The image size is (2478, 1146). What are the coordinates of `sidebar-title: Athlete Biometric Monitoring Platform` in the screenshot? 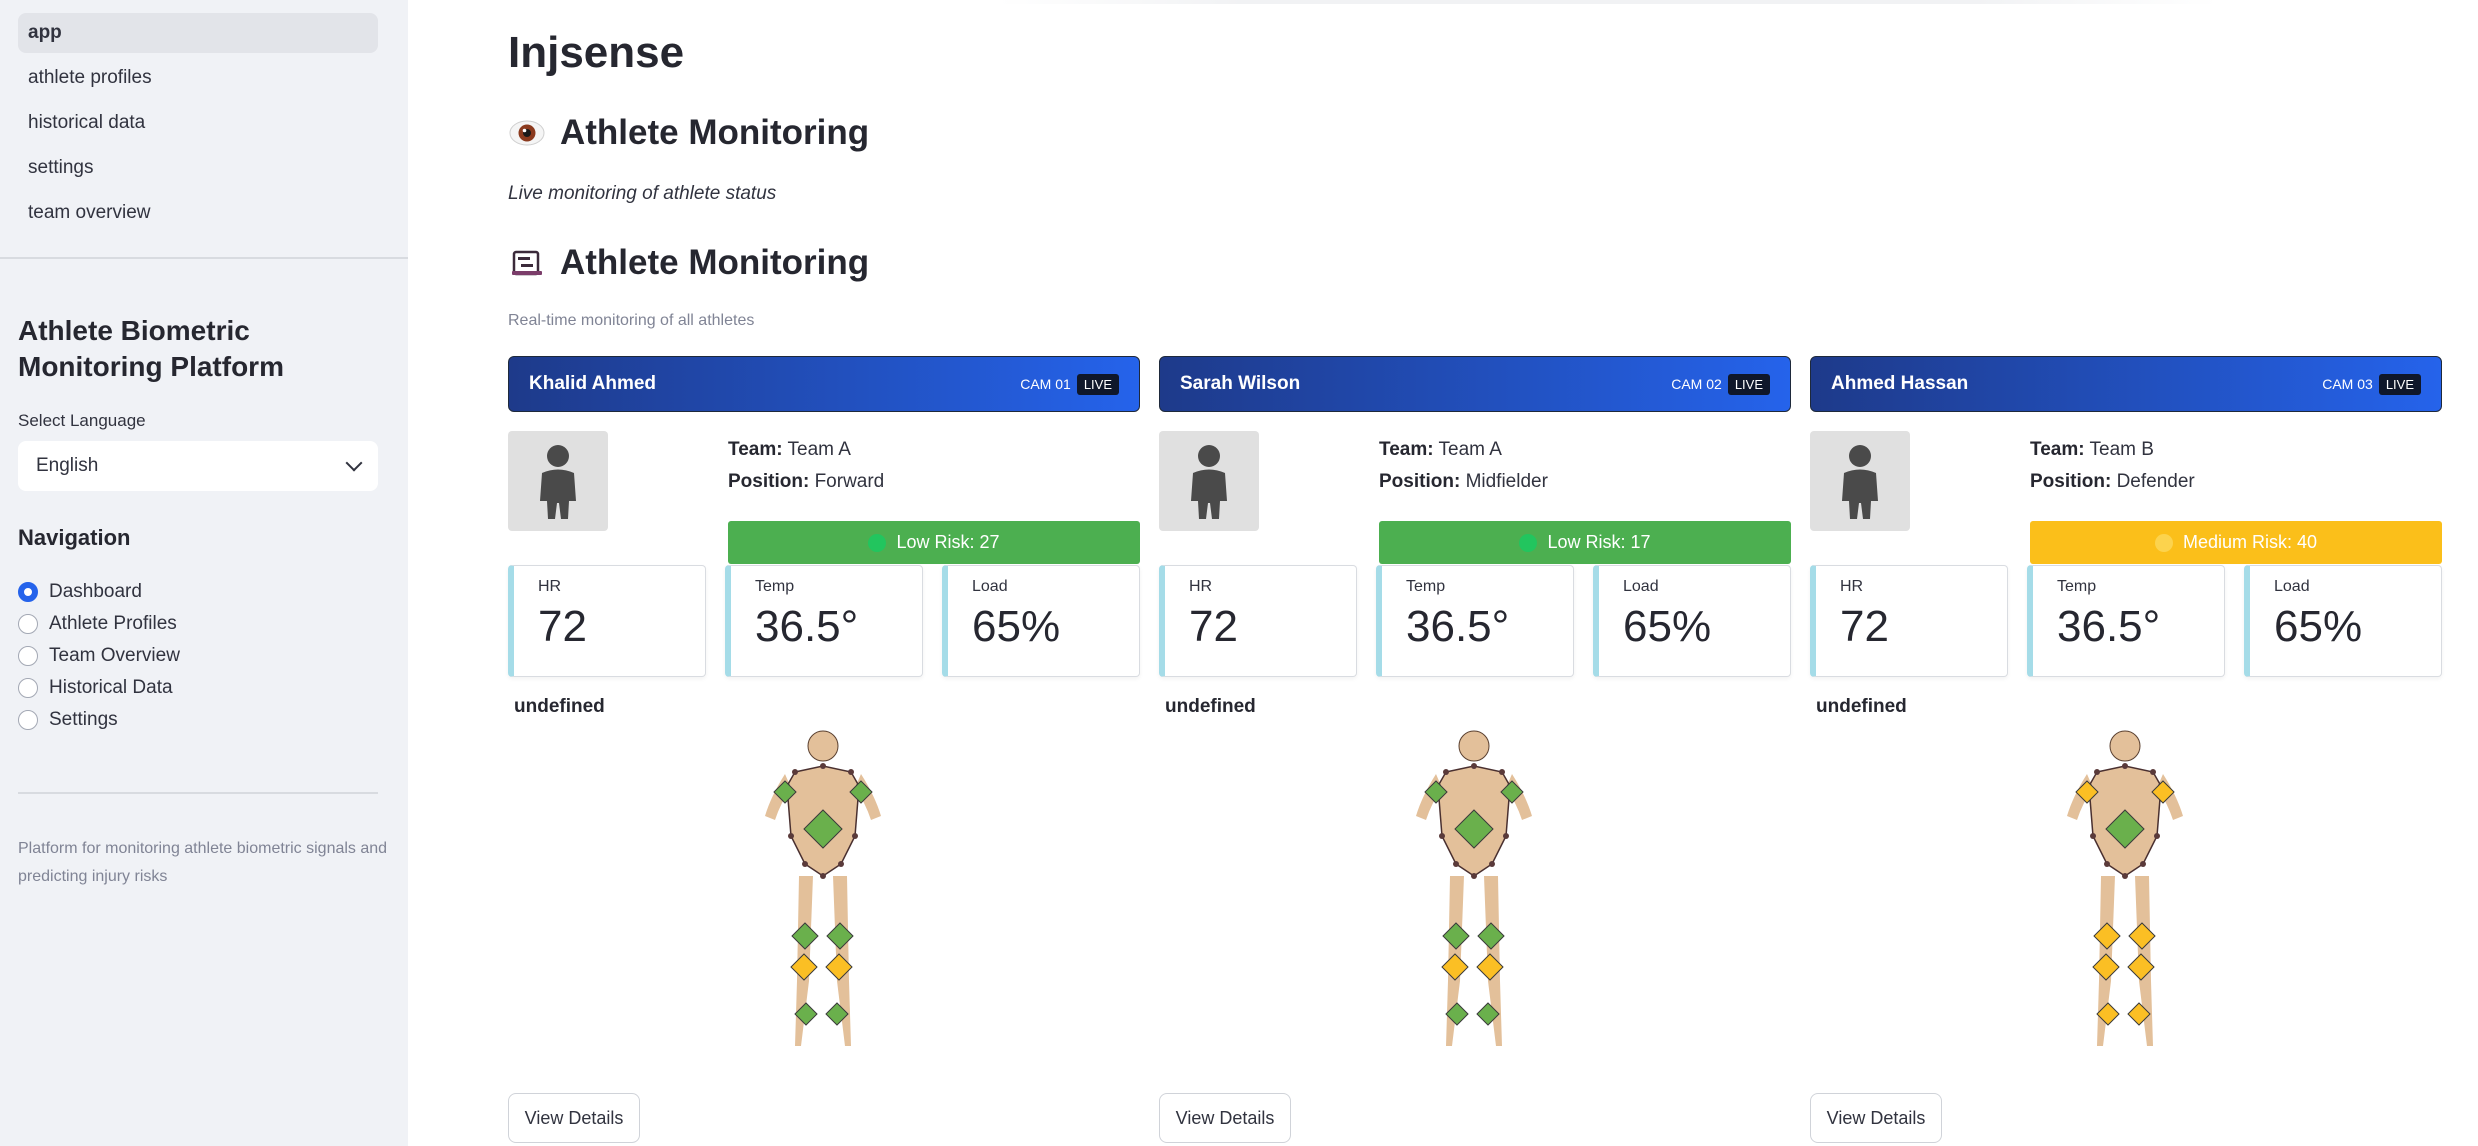 It's located at (151, 348).